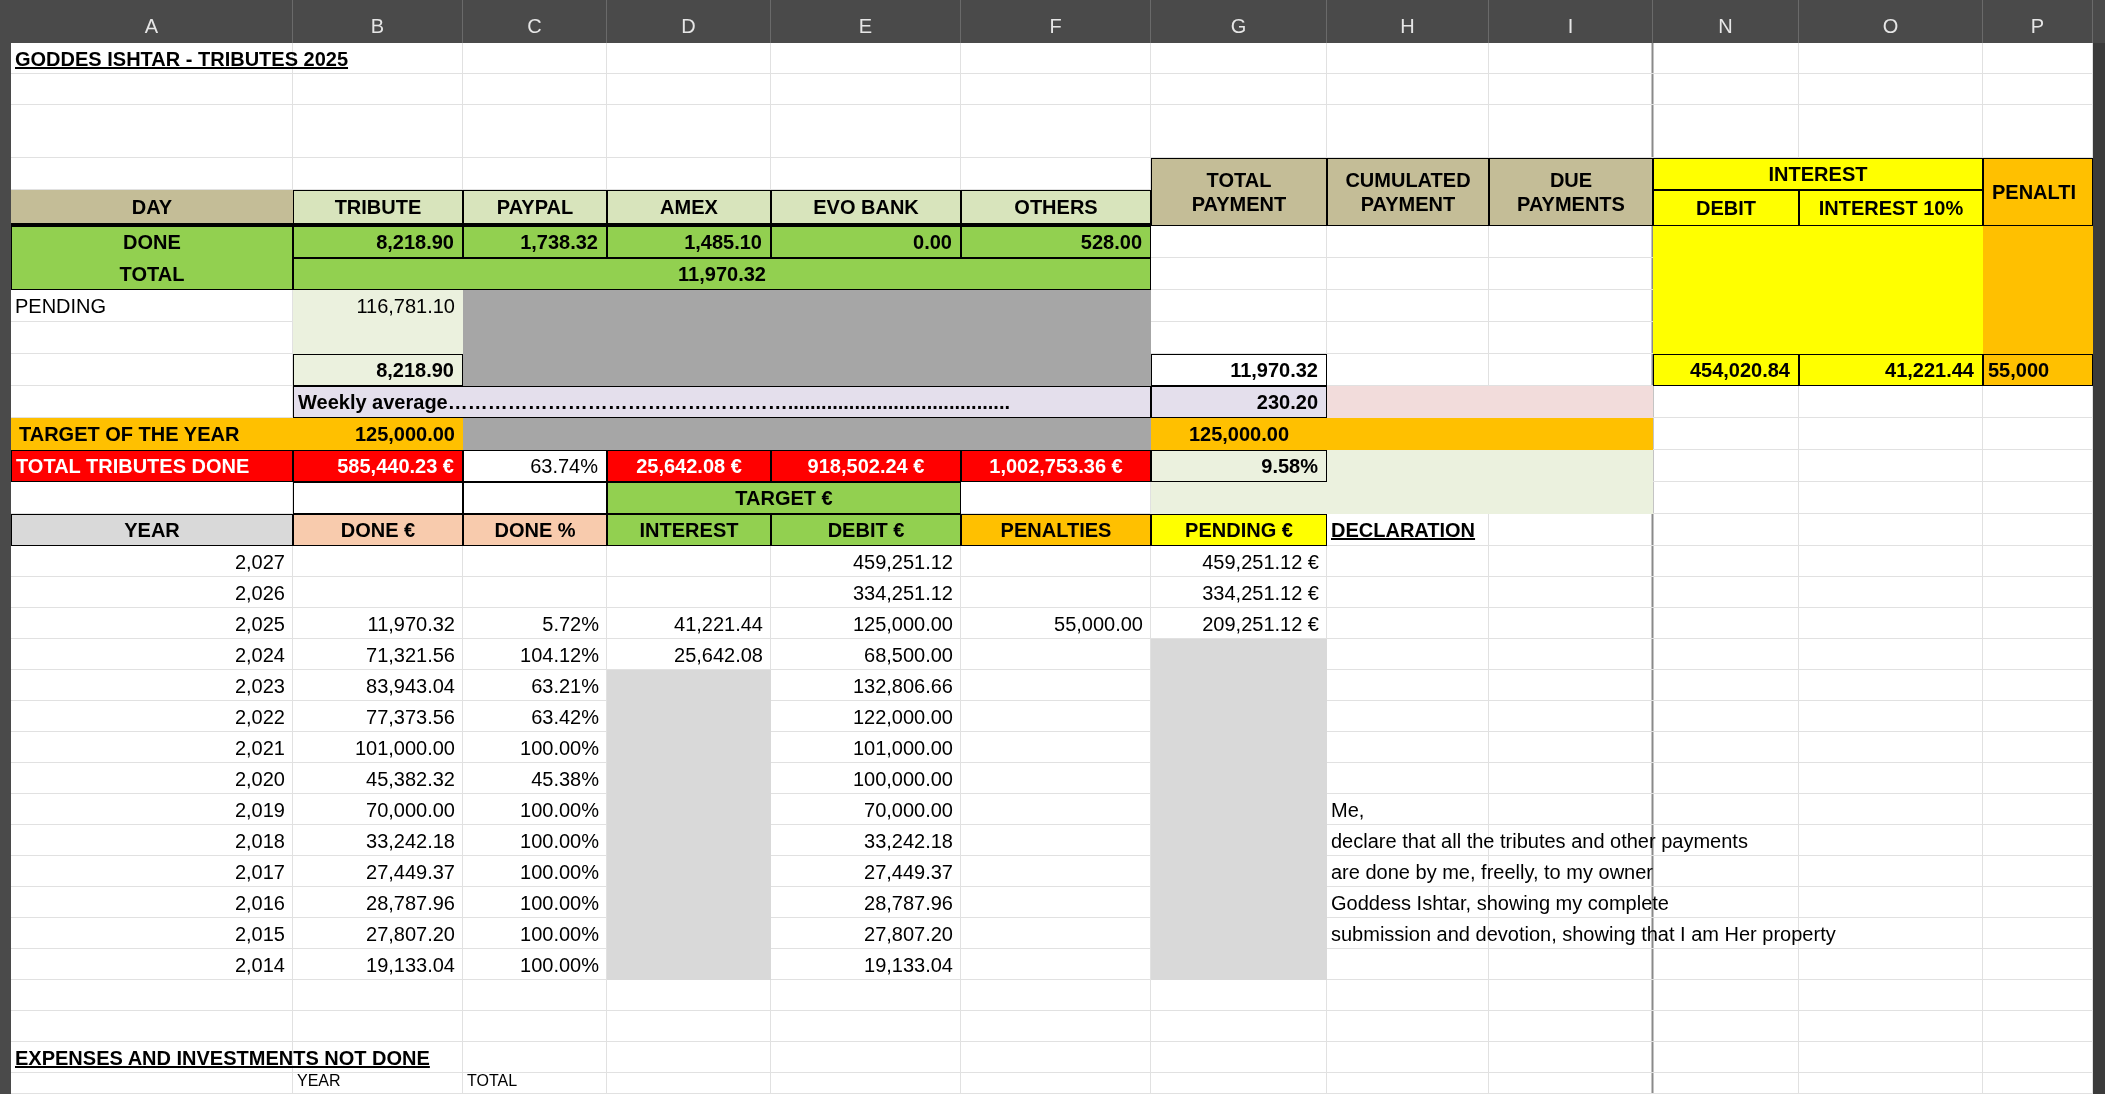 Image resolution: width=2105 pixels, height=1094 pixels. Describe the element at coordinates (902, 624) in the screenshot. I see `table-cell-text: 125,000.00` at that location.